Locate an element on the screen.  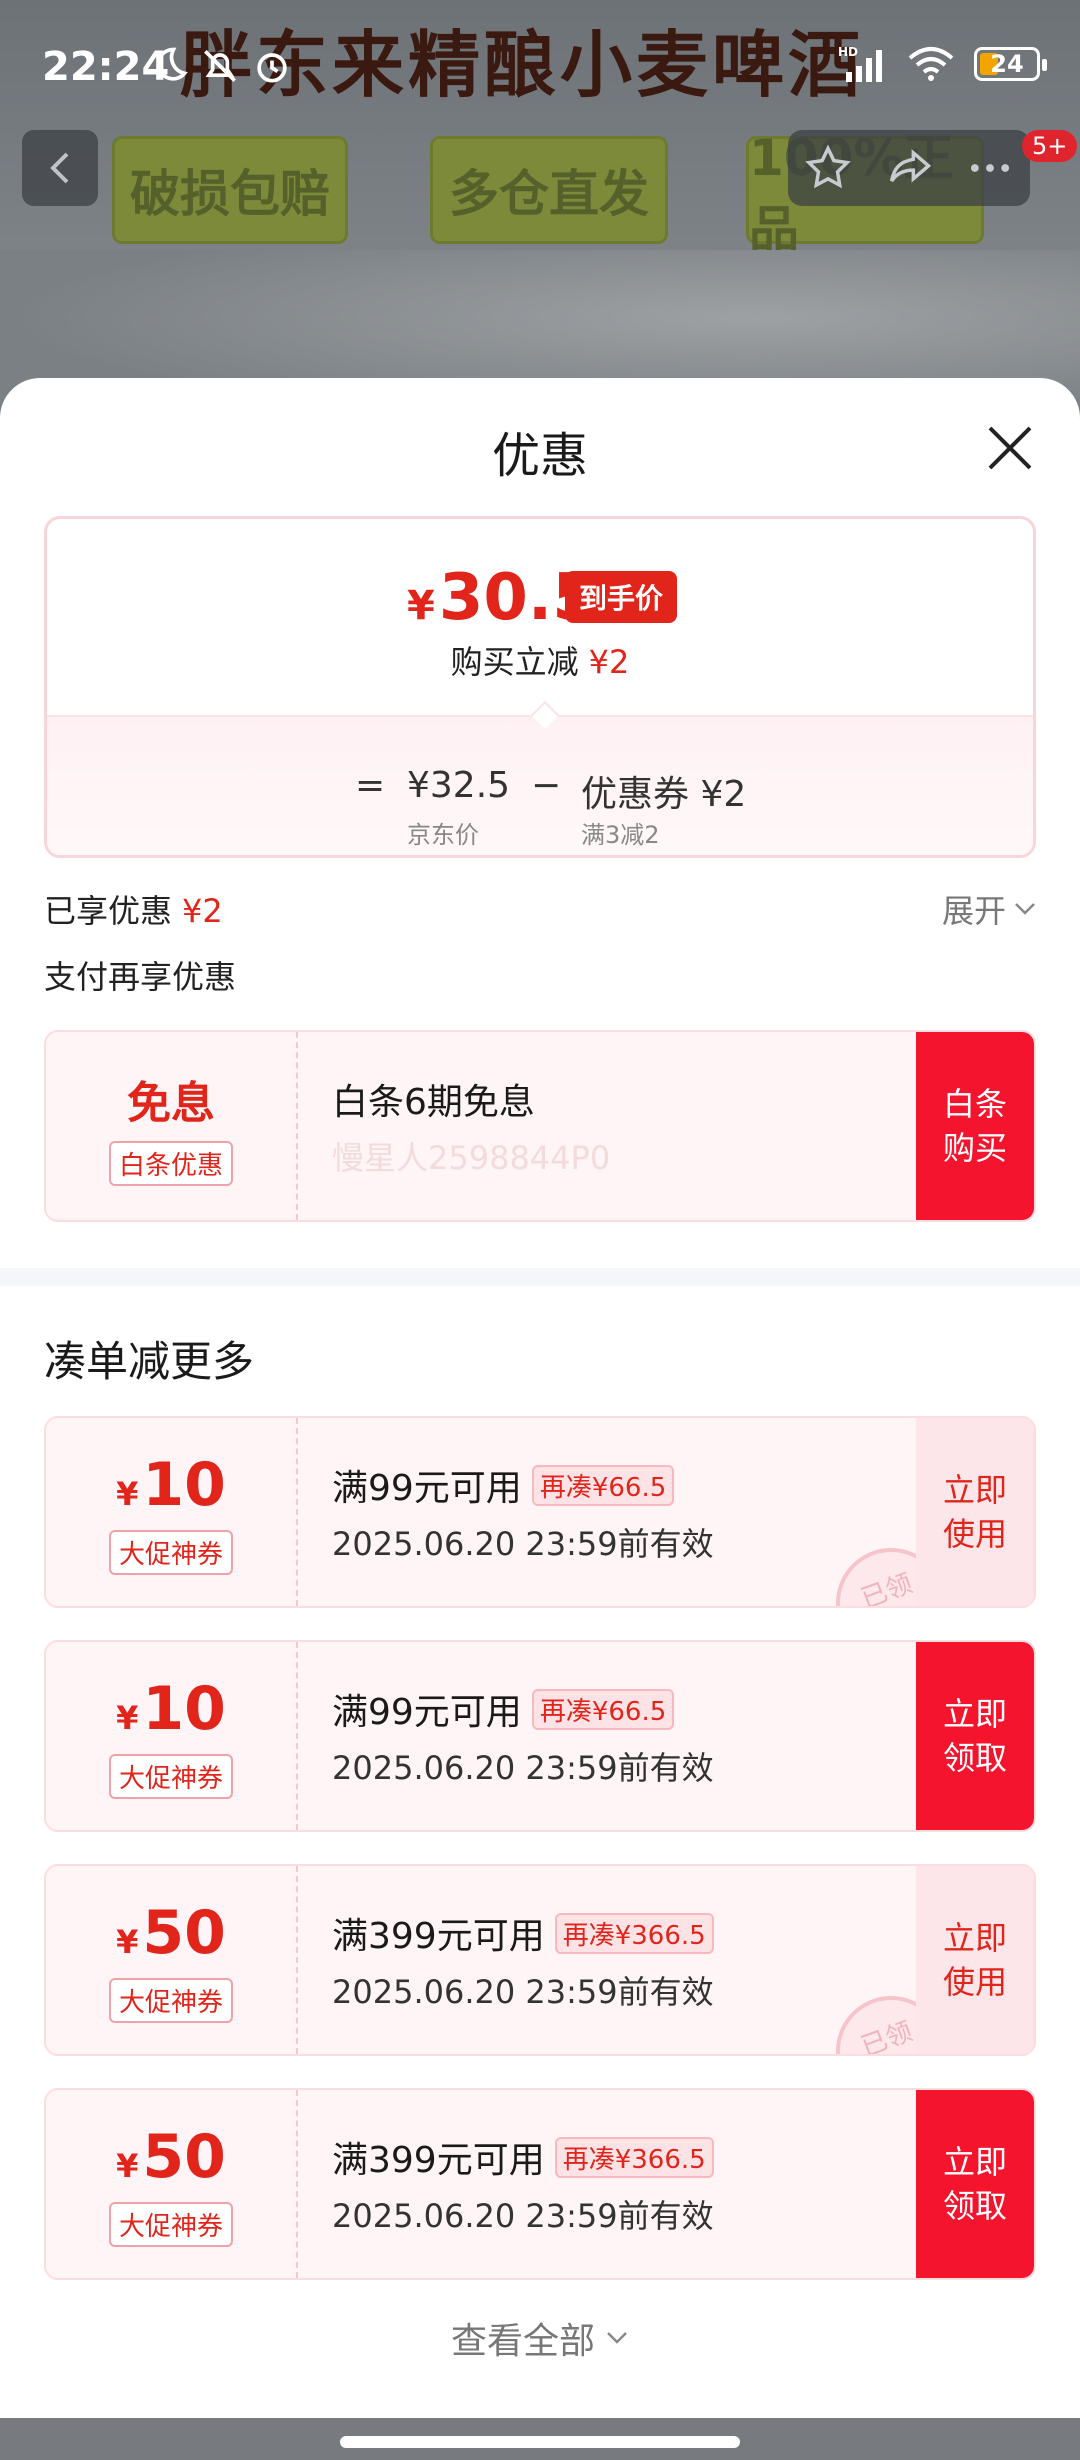
battery-icon: 24 is located at coordinates (1010, 64).